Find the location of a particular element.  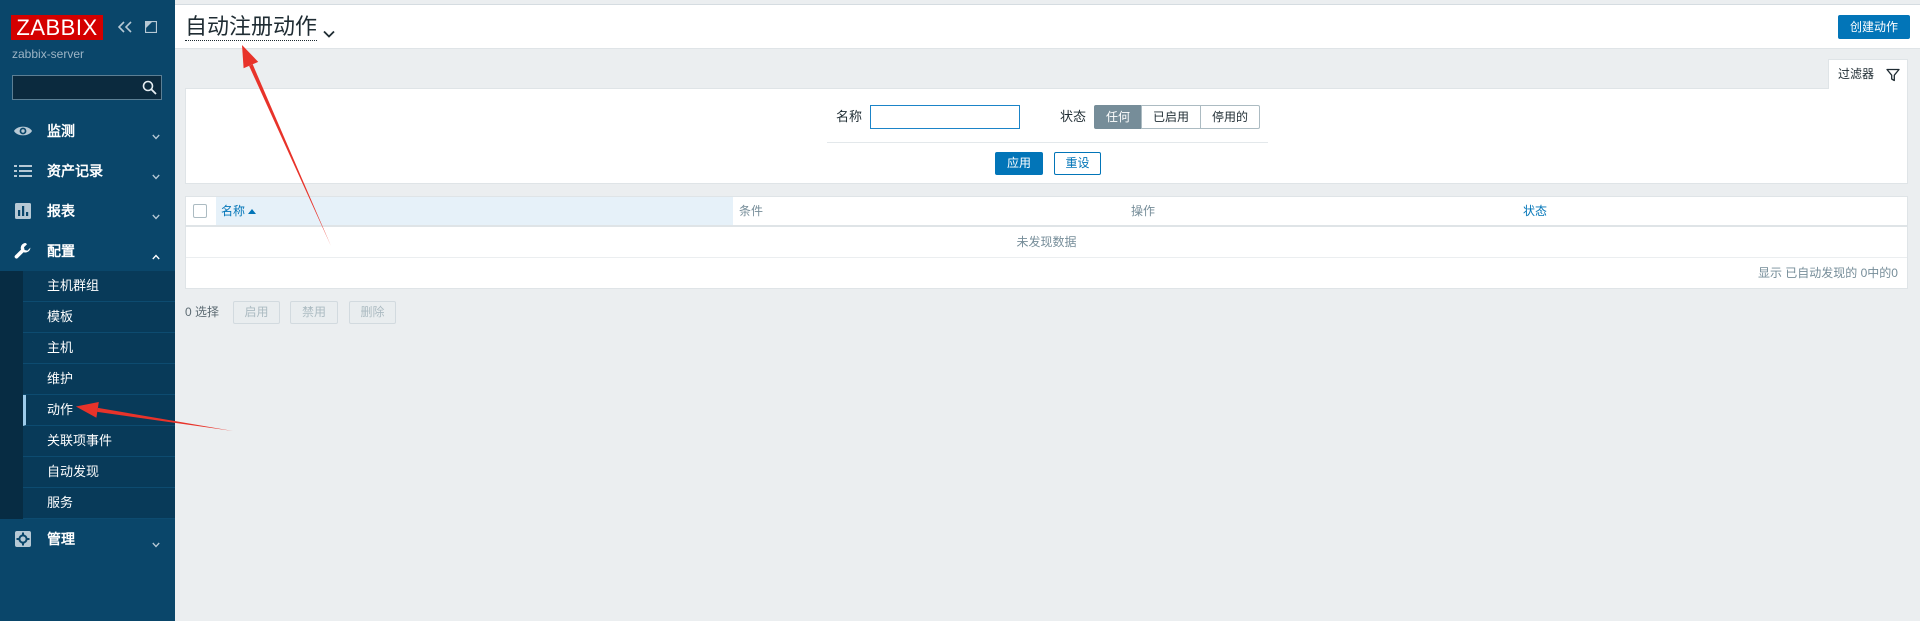

search-box is located at coordinates (87, 87).